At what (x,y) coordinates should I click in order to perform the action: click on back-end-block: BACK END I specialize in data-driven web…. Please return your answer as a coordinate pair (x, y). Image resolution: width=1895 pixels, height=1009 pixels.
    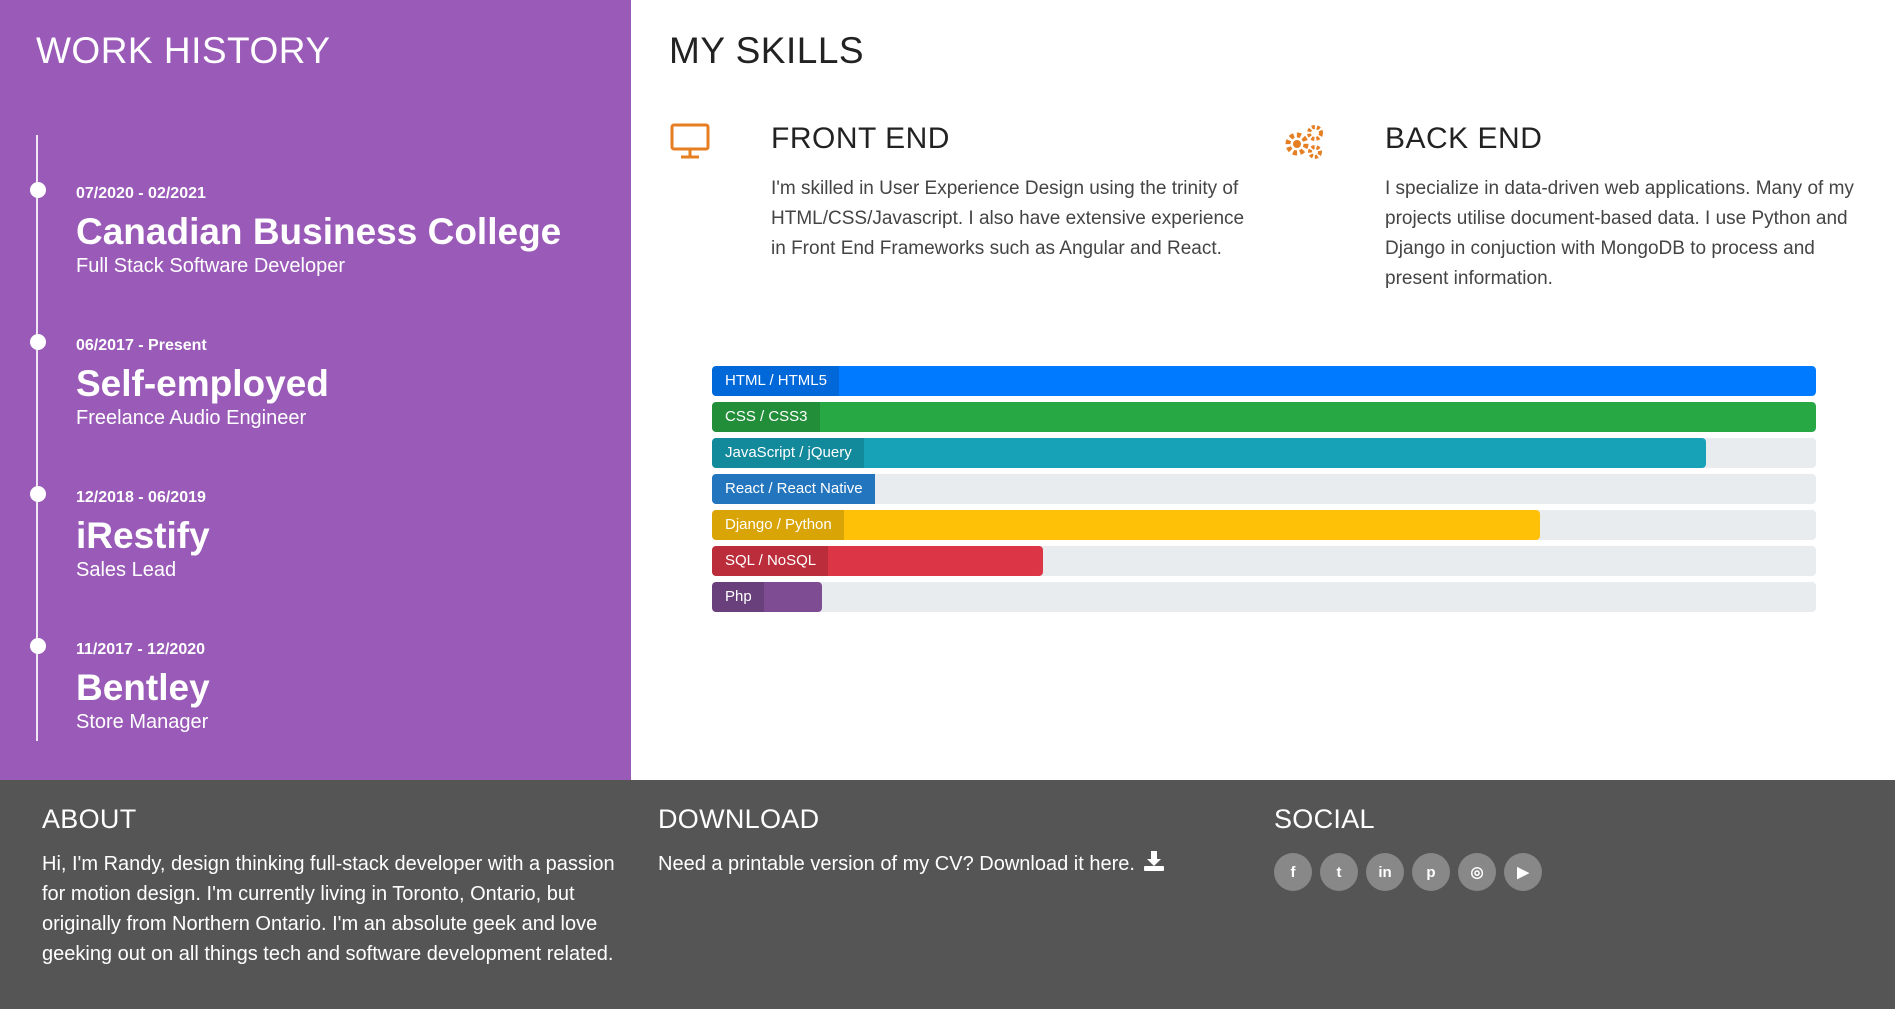
    Looking at the image, I should click on (1568, 206).